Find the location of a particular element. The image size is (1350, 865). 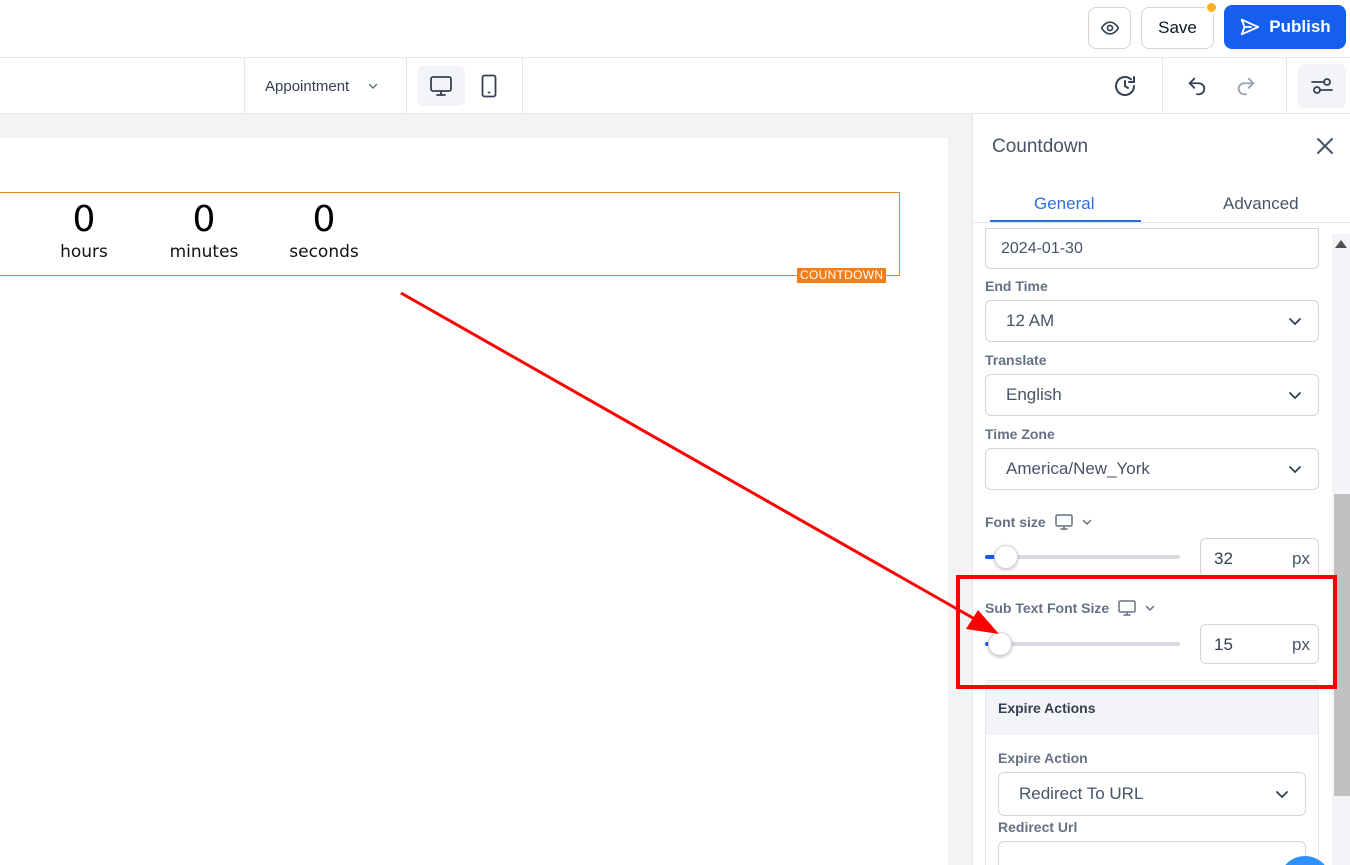

countdown-minutes-label: minutes is located at coordinates (204, 252).